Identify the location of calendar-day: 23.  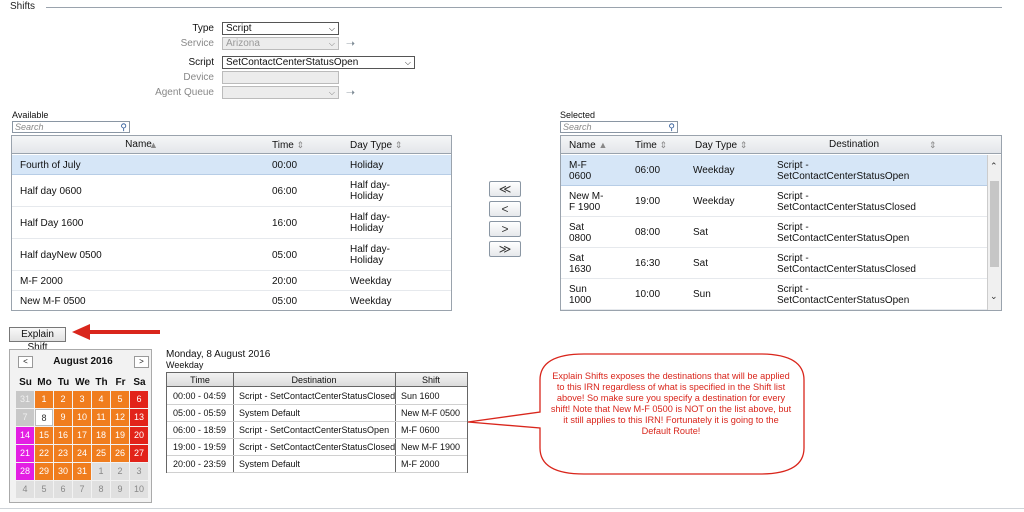
(63, 453).